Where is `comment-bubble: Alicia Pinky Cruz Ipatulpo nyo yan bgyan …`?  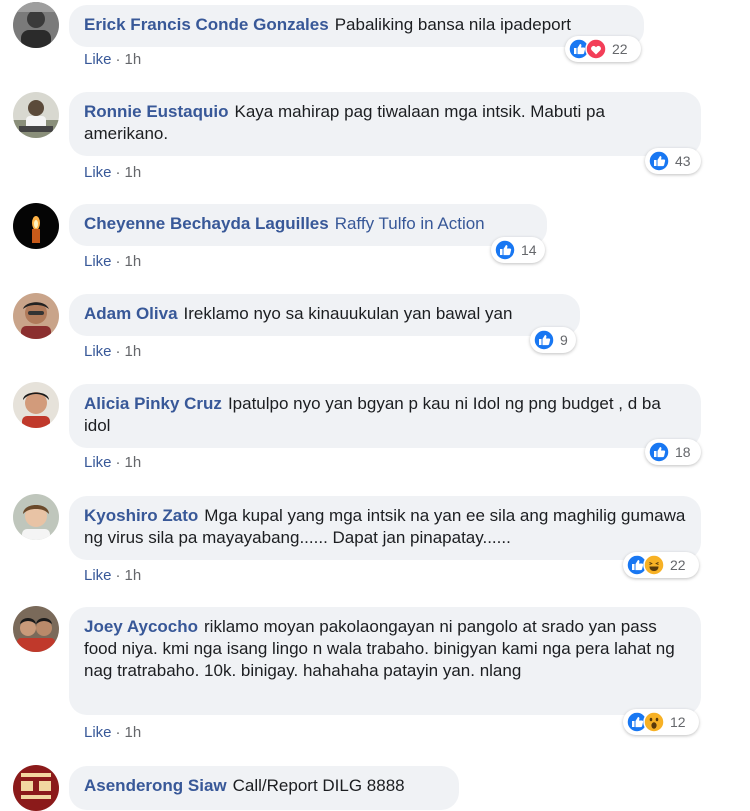 comment-bubble: Alicia Pinky Cruz Ipatulpo nyo yan bgyan … is located at coordinates (385, 416).